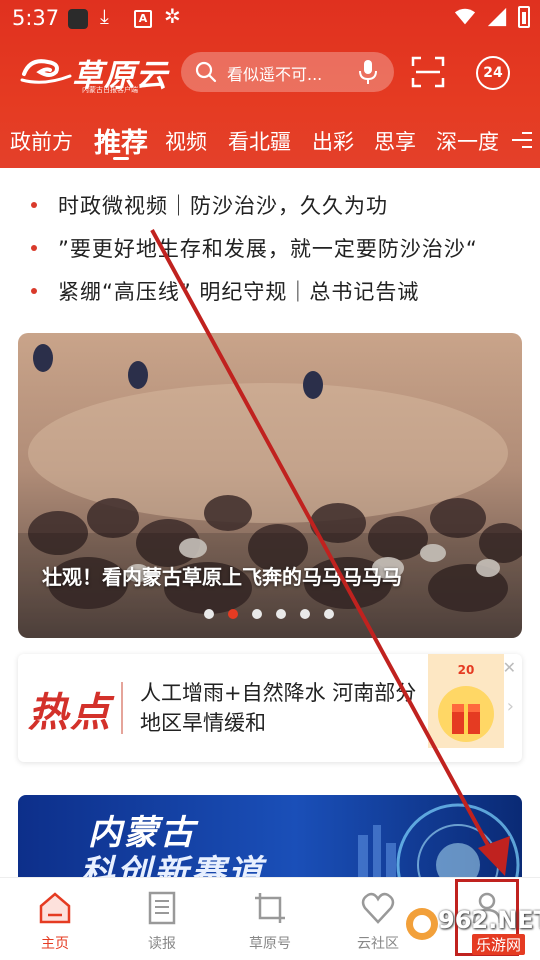  I want to click on watermark-subtext: 乐游网, so click(499, 944).